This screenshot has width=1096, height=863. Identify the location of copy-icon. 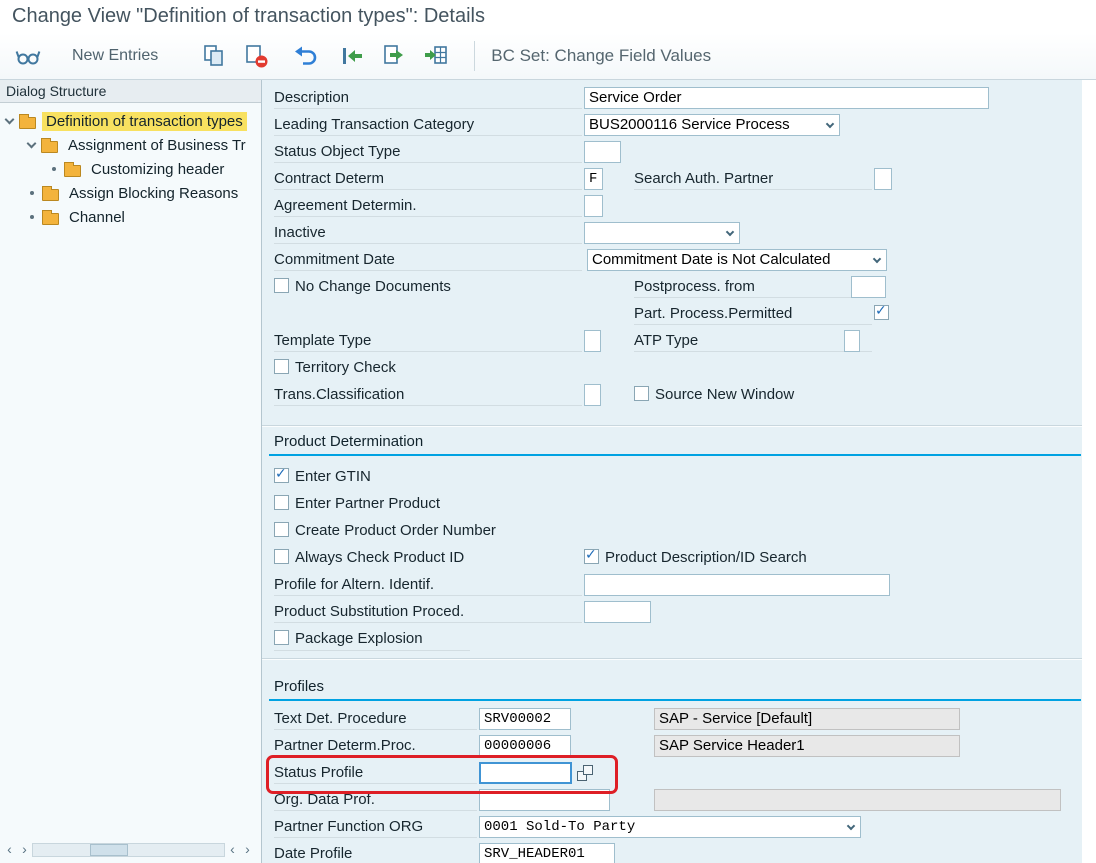
(214, 55).